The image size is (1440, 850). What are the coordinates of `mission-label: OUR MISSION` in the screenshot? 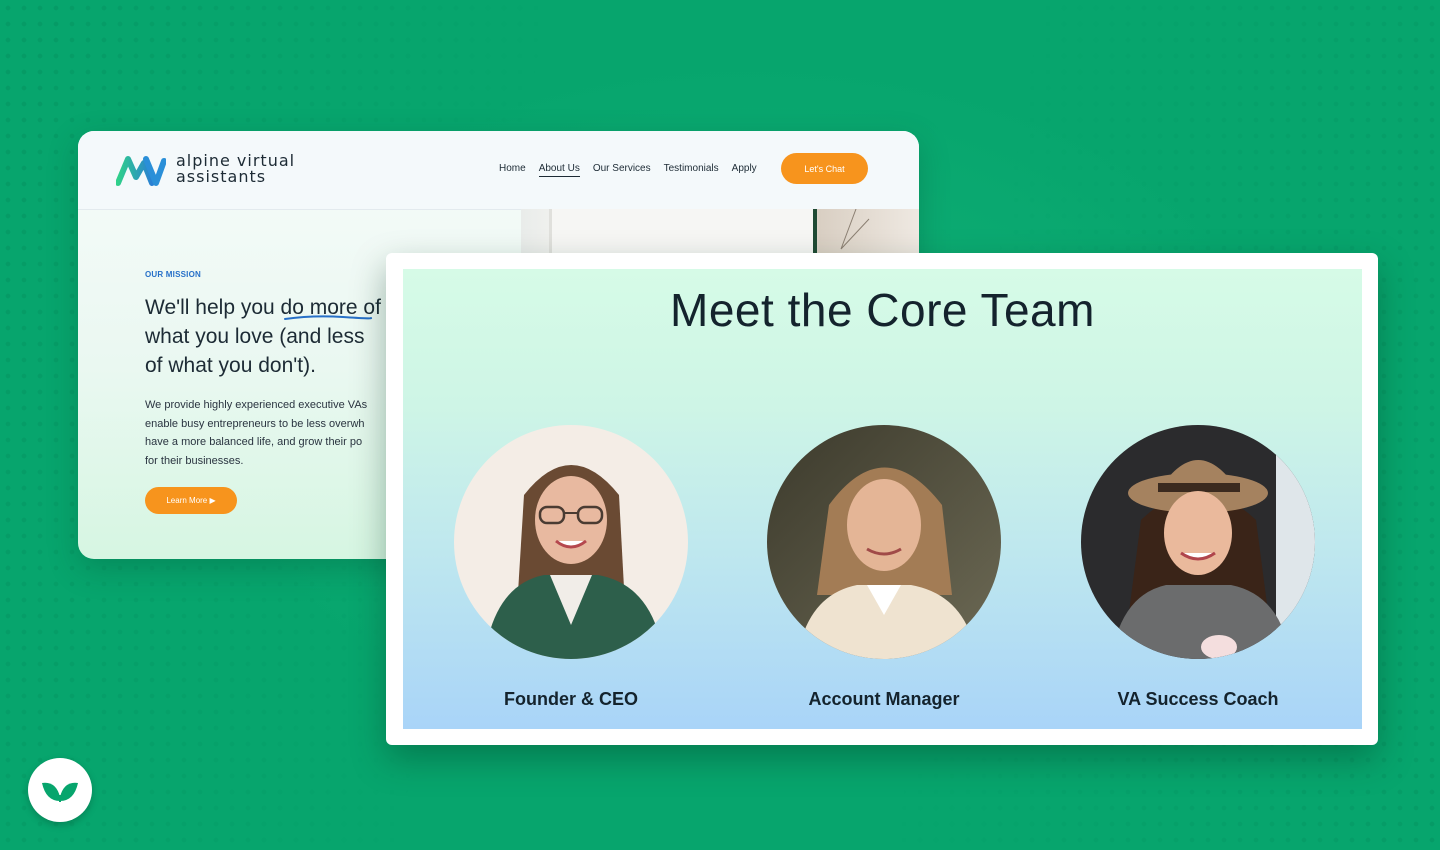 It's located at (173, 274).